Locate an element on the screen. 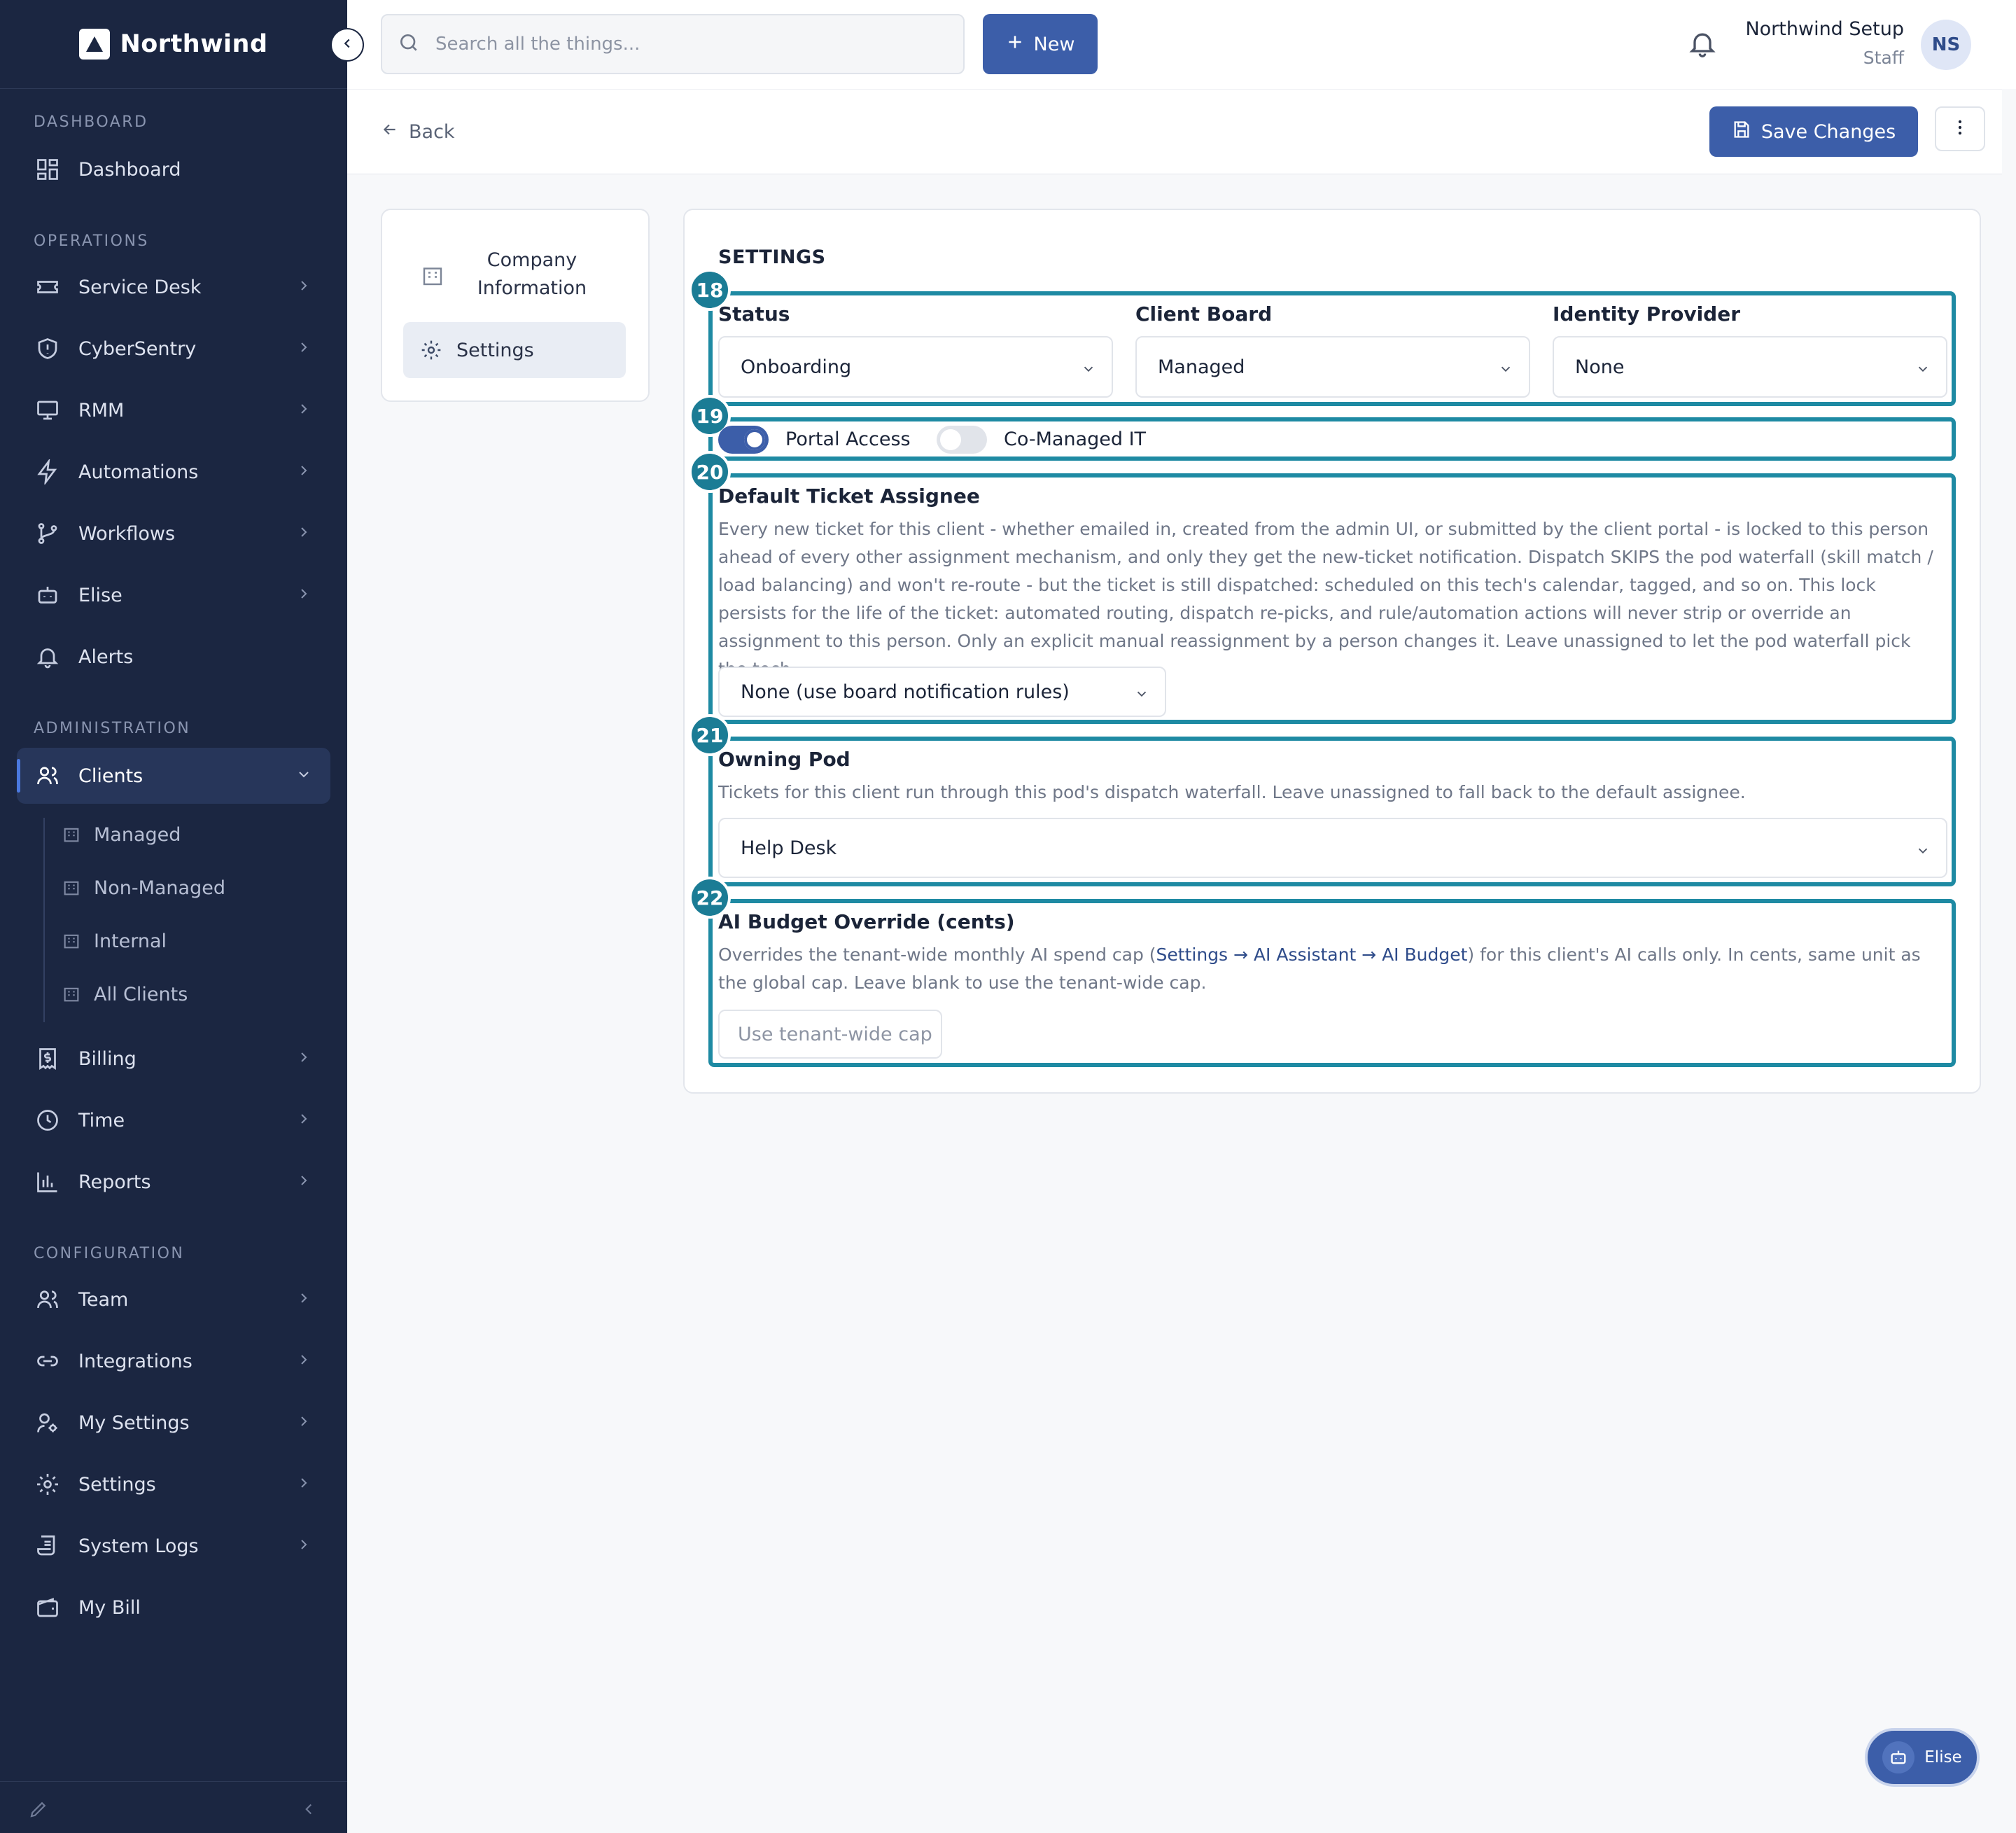 The width and height of the screenshot is (2016, 1833). sidebar-item-dashboard: Dashboard is located at coordinates (173, 169).